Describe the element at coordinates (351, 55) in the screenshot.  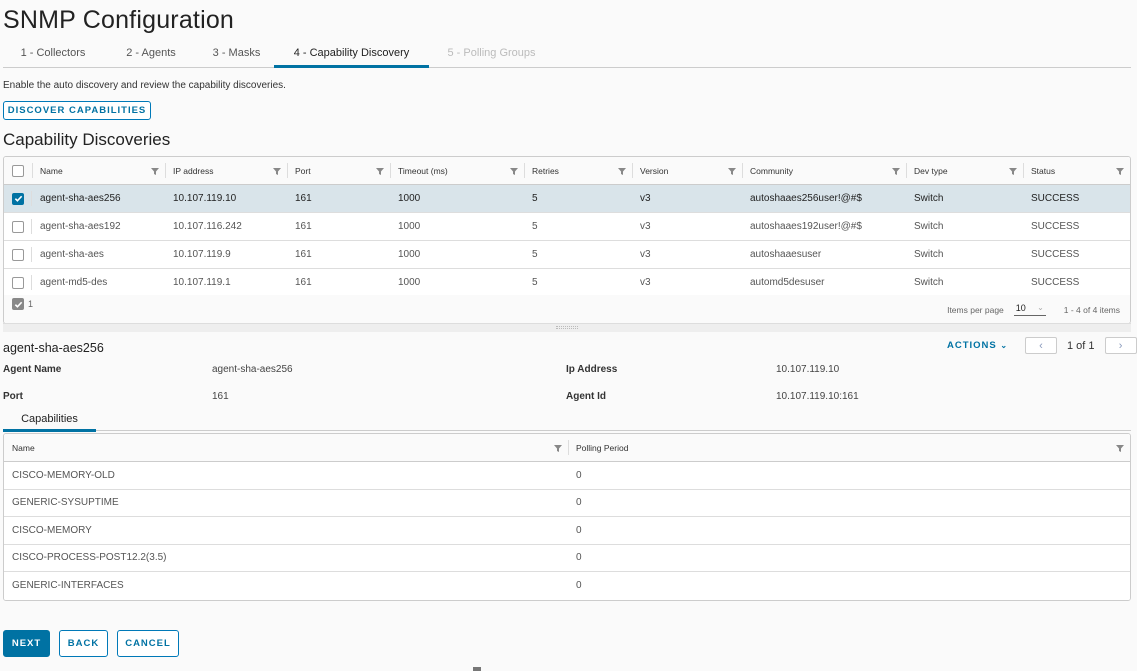
I see `step-capability-discovery: 4 - Capability Discovery` at that location.